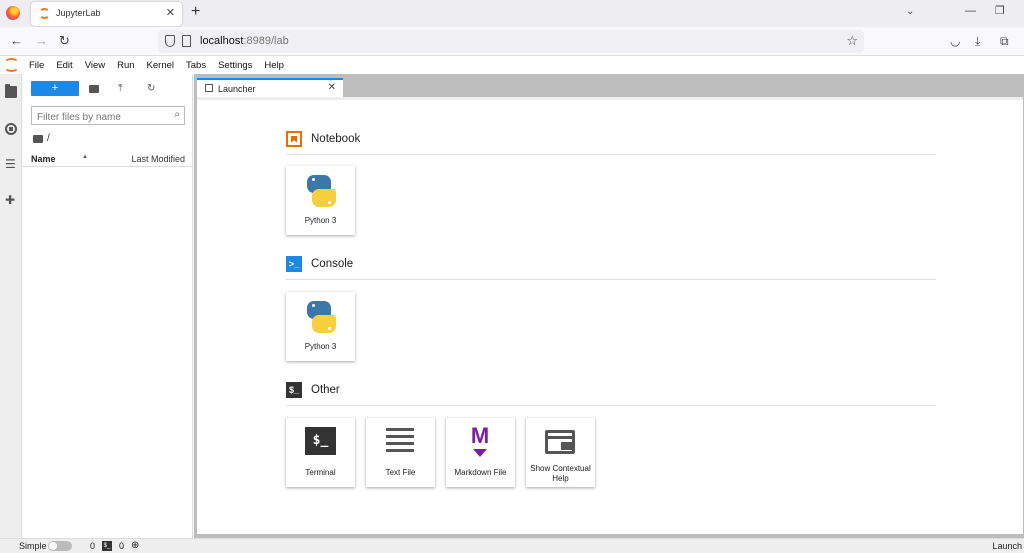 The height and width of the screenshot is (553, 1024). What do you see at coordinates (55, 88) in the screenshot?
I see `new-launcher-button: +` at bounding box center [55, 88].